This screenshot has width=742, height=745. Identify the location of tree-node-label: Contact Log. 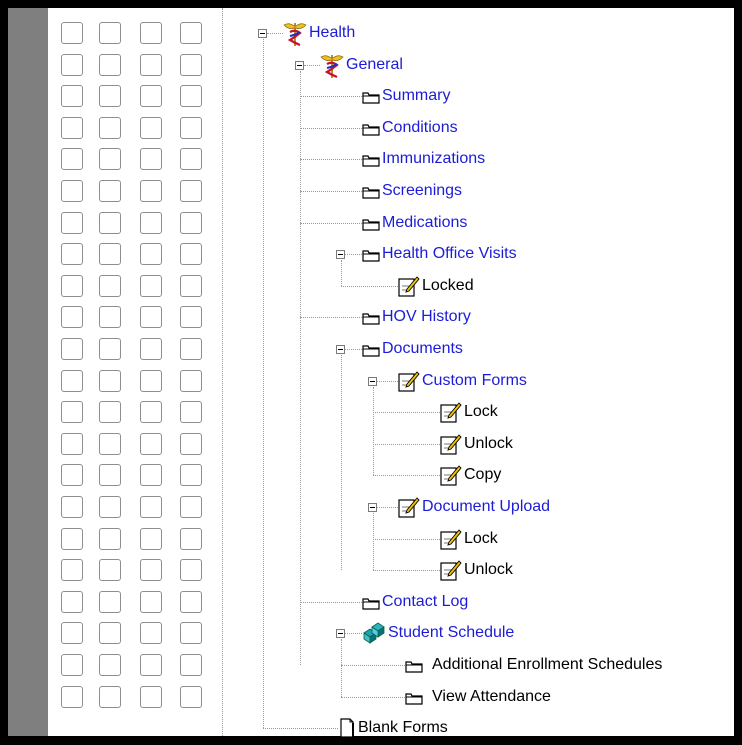
(425, 602).